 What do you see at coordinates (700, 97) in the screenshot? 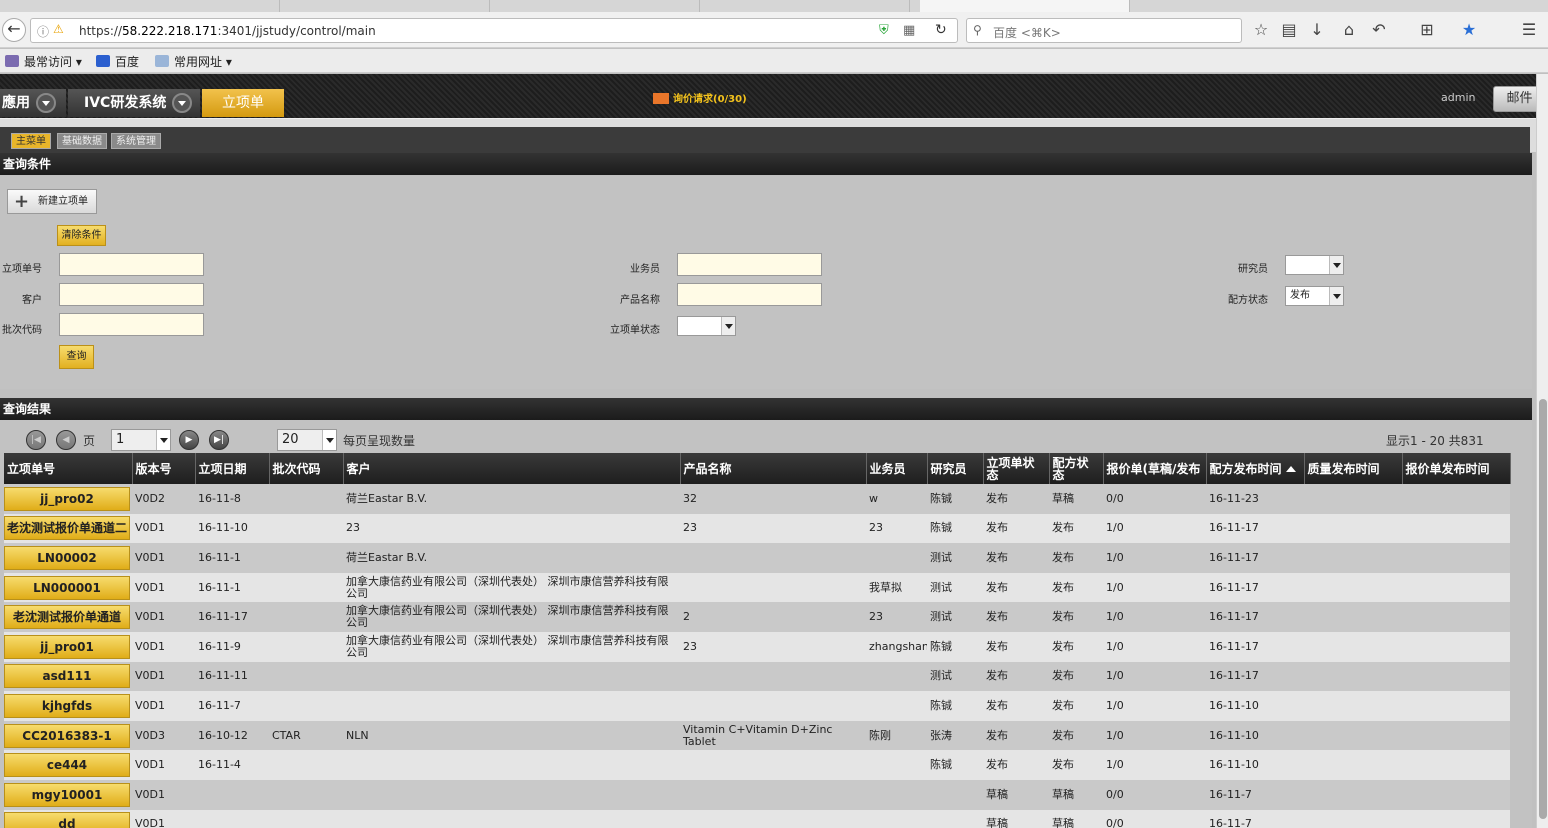
I see `inquiry-notice: 询价请求(0/30)` at bounding box center [700, 97].